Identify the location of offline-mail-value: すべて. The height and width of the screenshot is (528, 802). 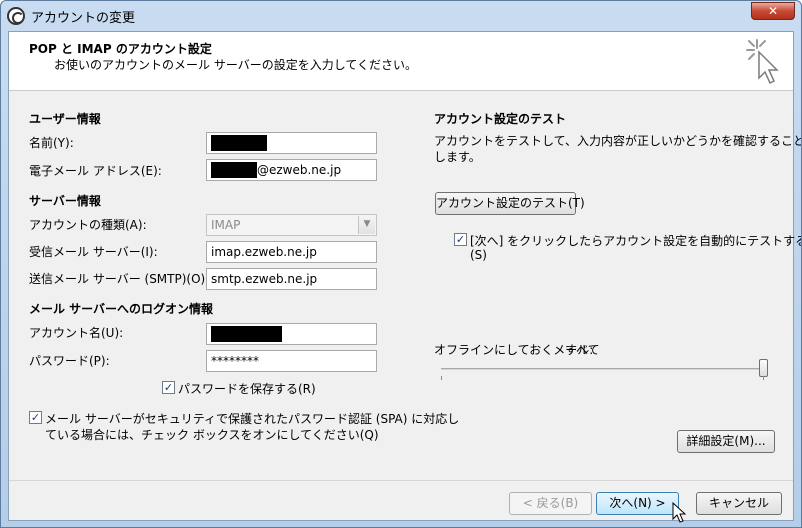
(582, 350).